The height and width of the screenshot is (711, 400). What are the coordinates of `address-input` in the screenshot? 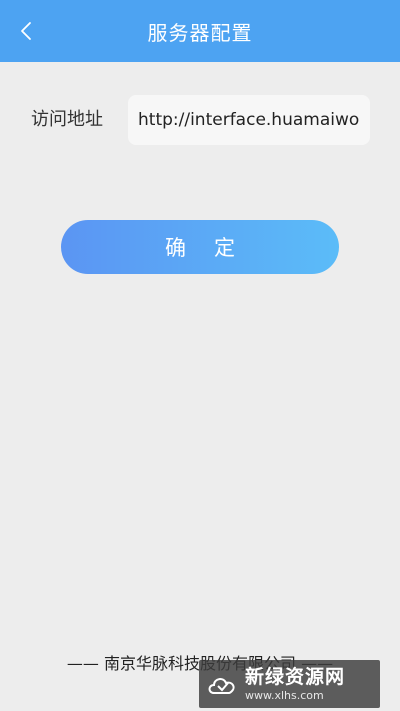 It's located at (249, 120).